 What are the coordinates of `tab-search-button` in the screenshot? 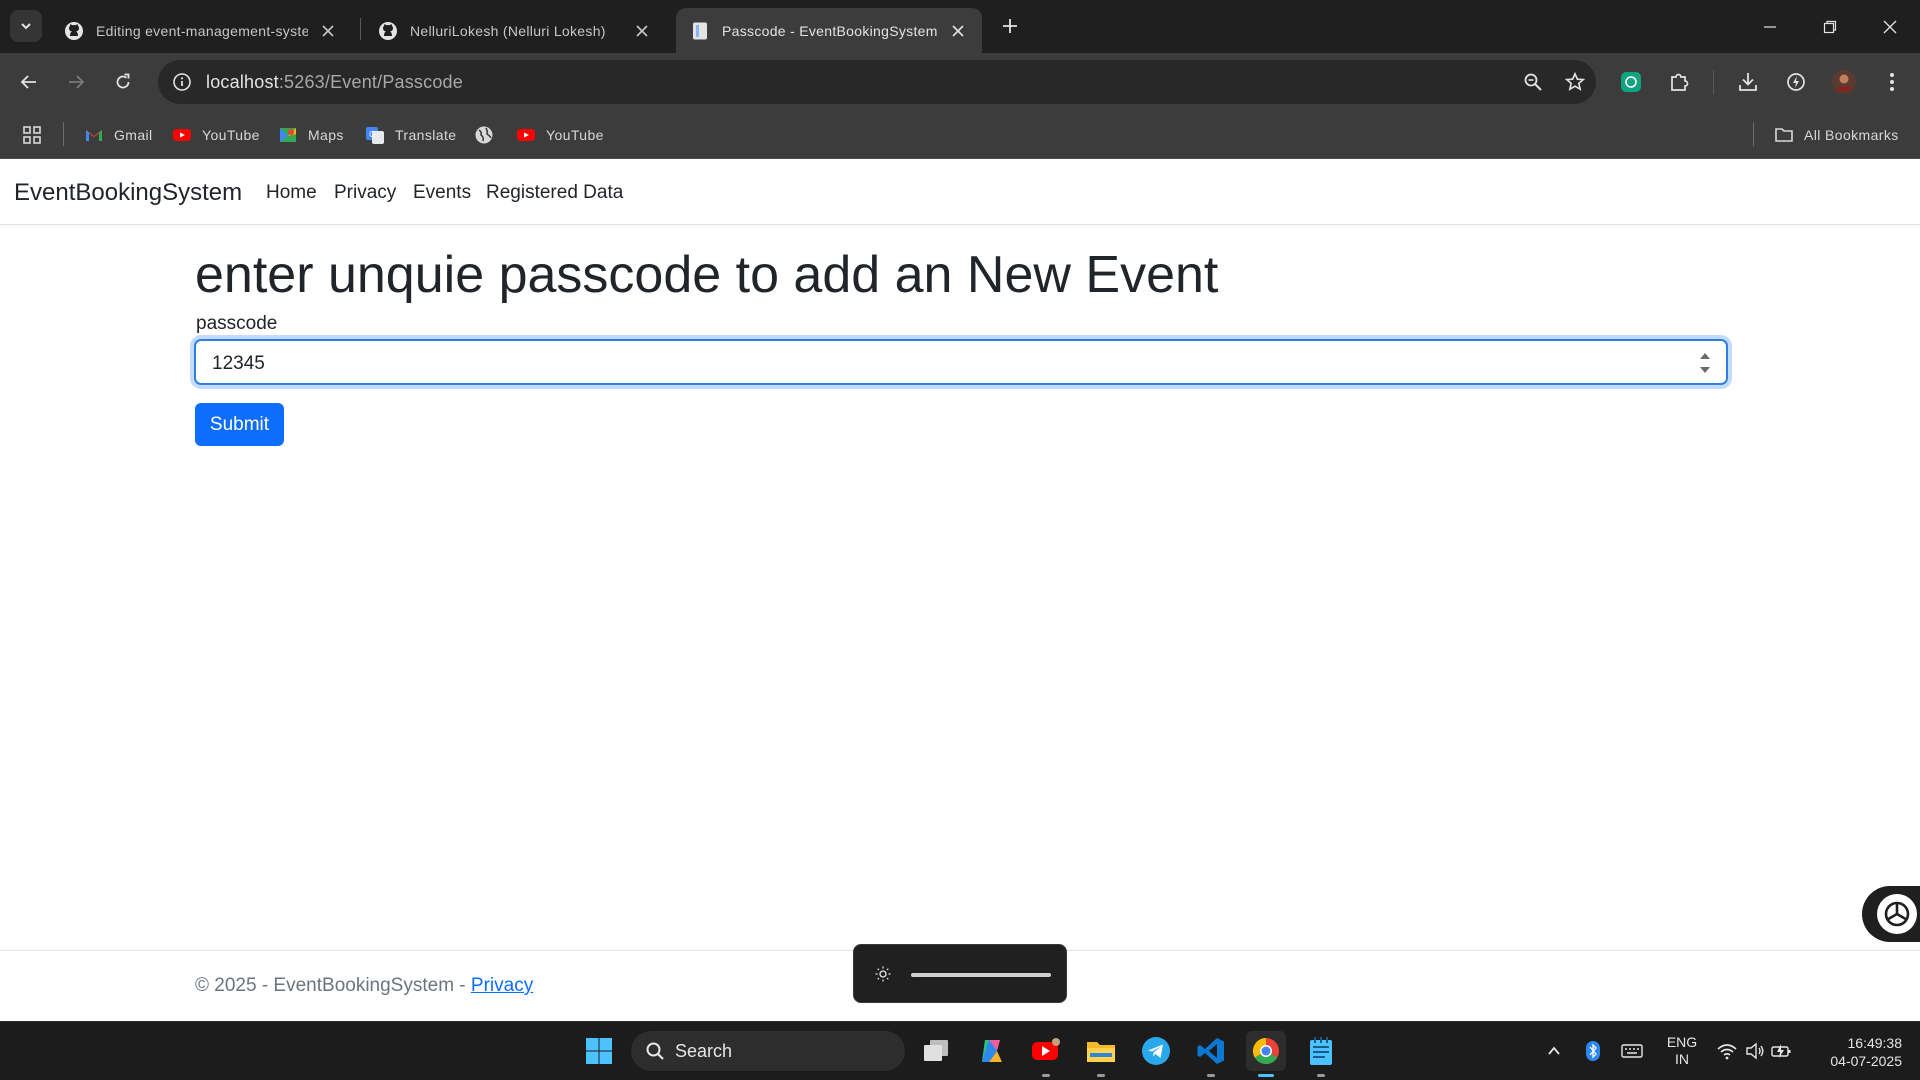 It's located at (26, 26).